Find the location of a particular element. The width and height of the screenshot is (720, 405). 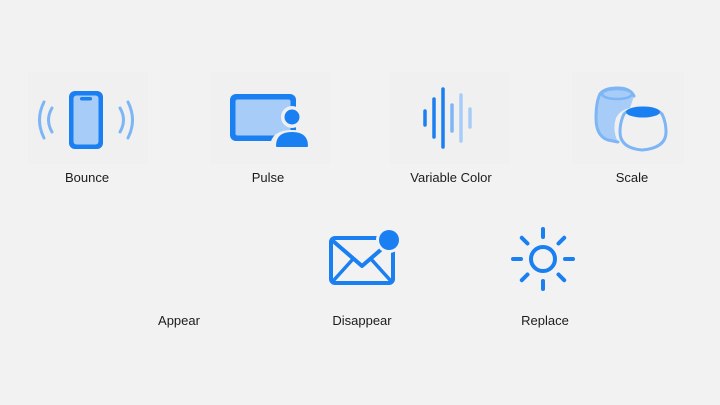

effect-label-bounce: Bounce is located at coordinates (87, 177).